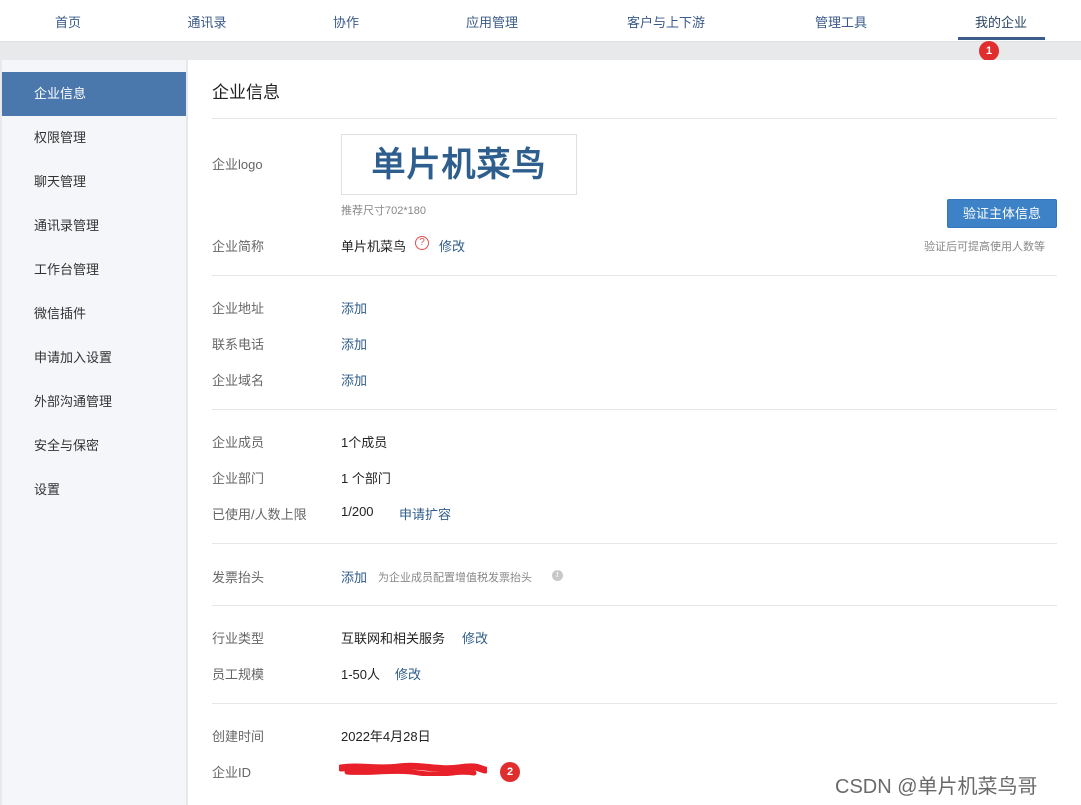 This screenshot has height=805, width=1081. Describe the element at coordinates (1001, 38) in the screenshot. I see `nav-active-underline` at that location.